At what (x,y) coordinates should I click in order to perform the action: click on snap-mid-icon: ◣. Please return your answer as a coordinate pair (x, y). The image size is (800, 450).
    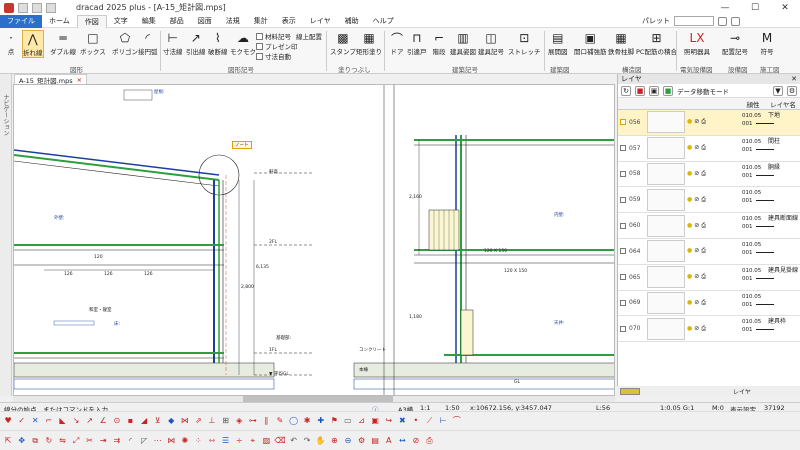
    Looking at the image, I should click on (62, 420).